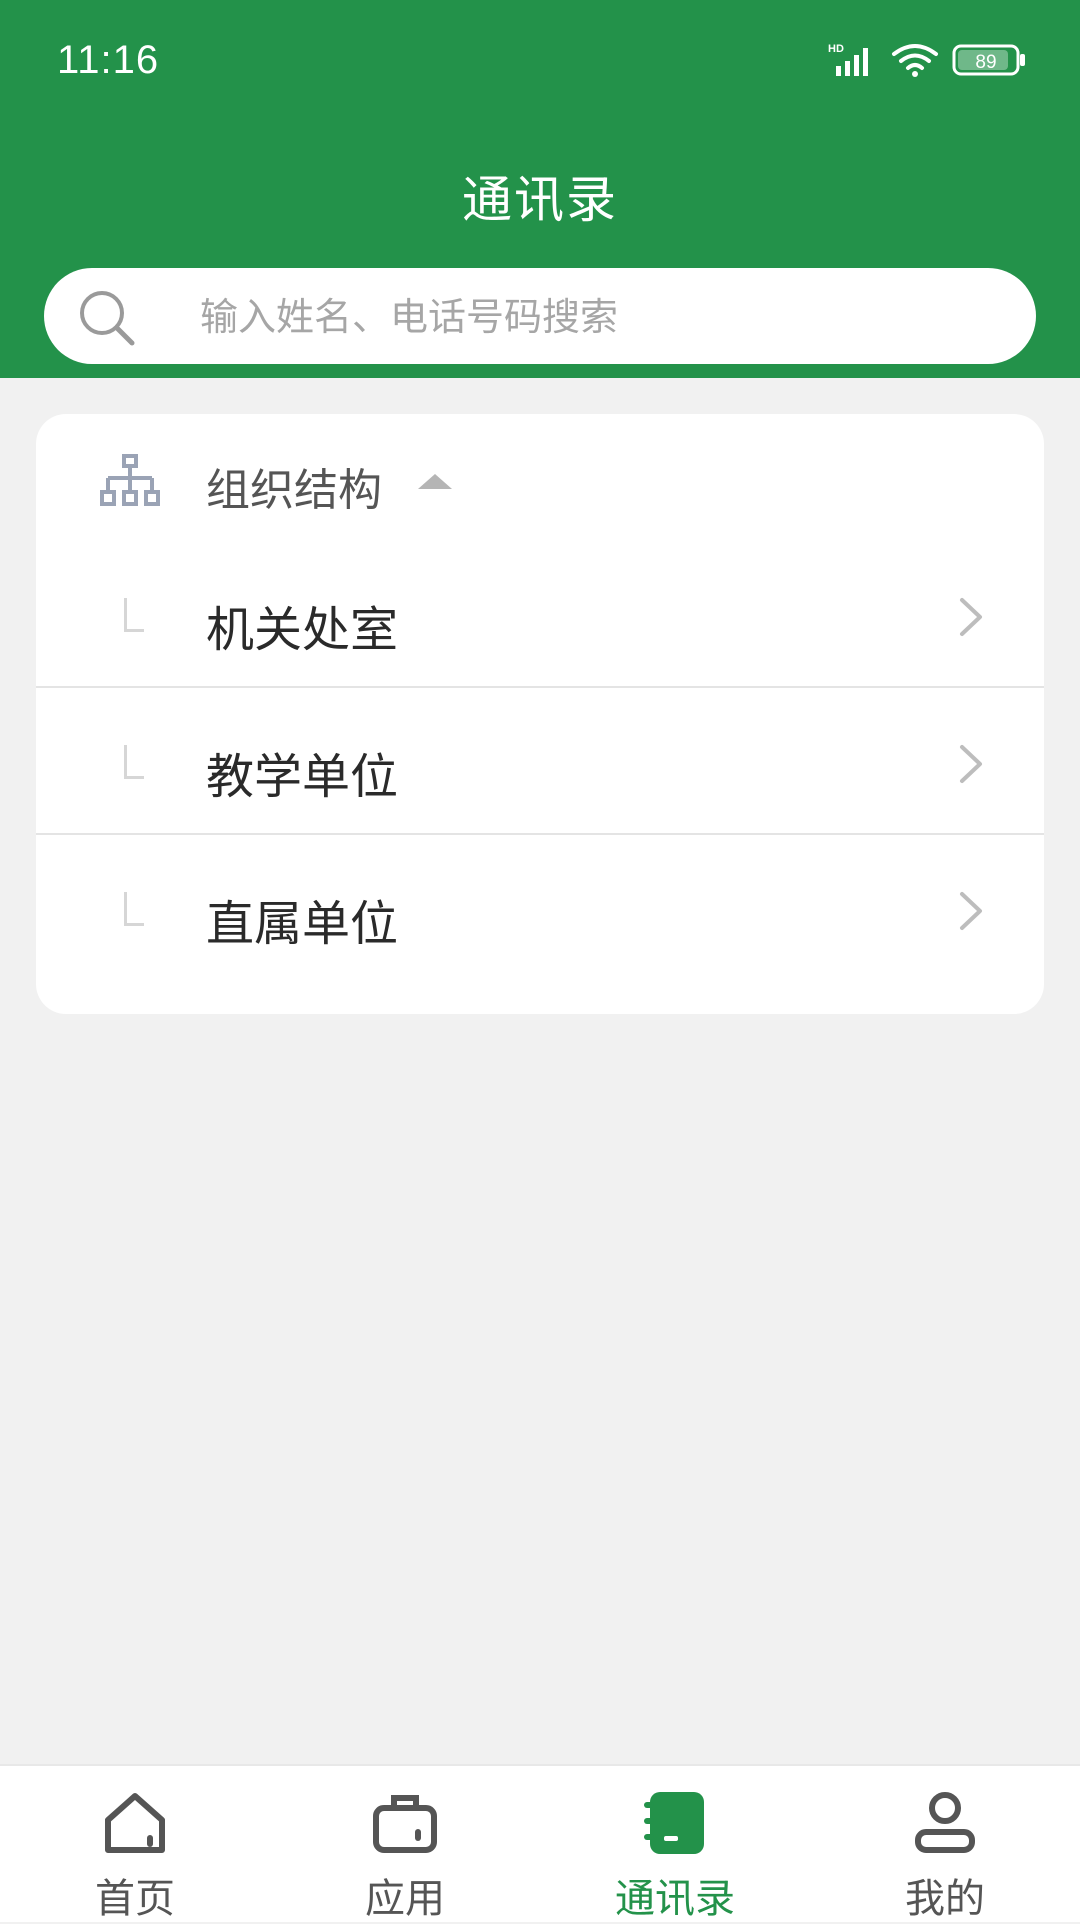 The width and height of the screenshot is (1080, 1924). Describe the element at coordinates (540, 764) in the screenshot. I see `org-item: 教学单位` at that location.